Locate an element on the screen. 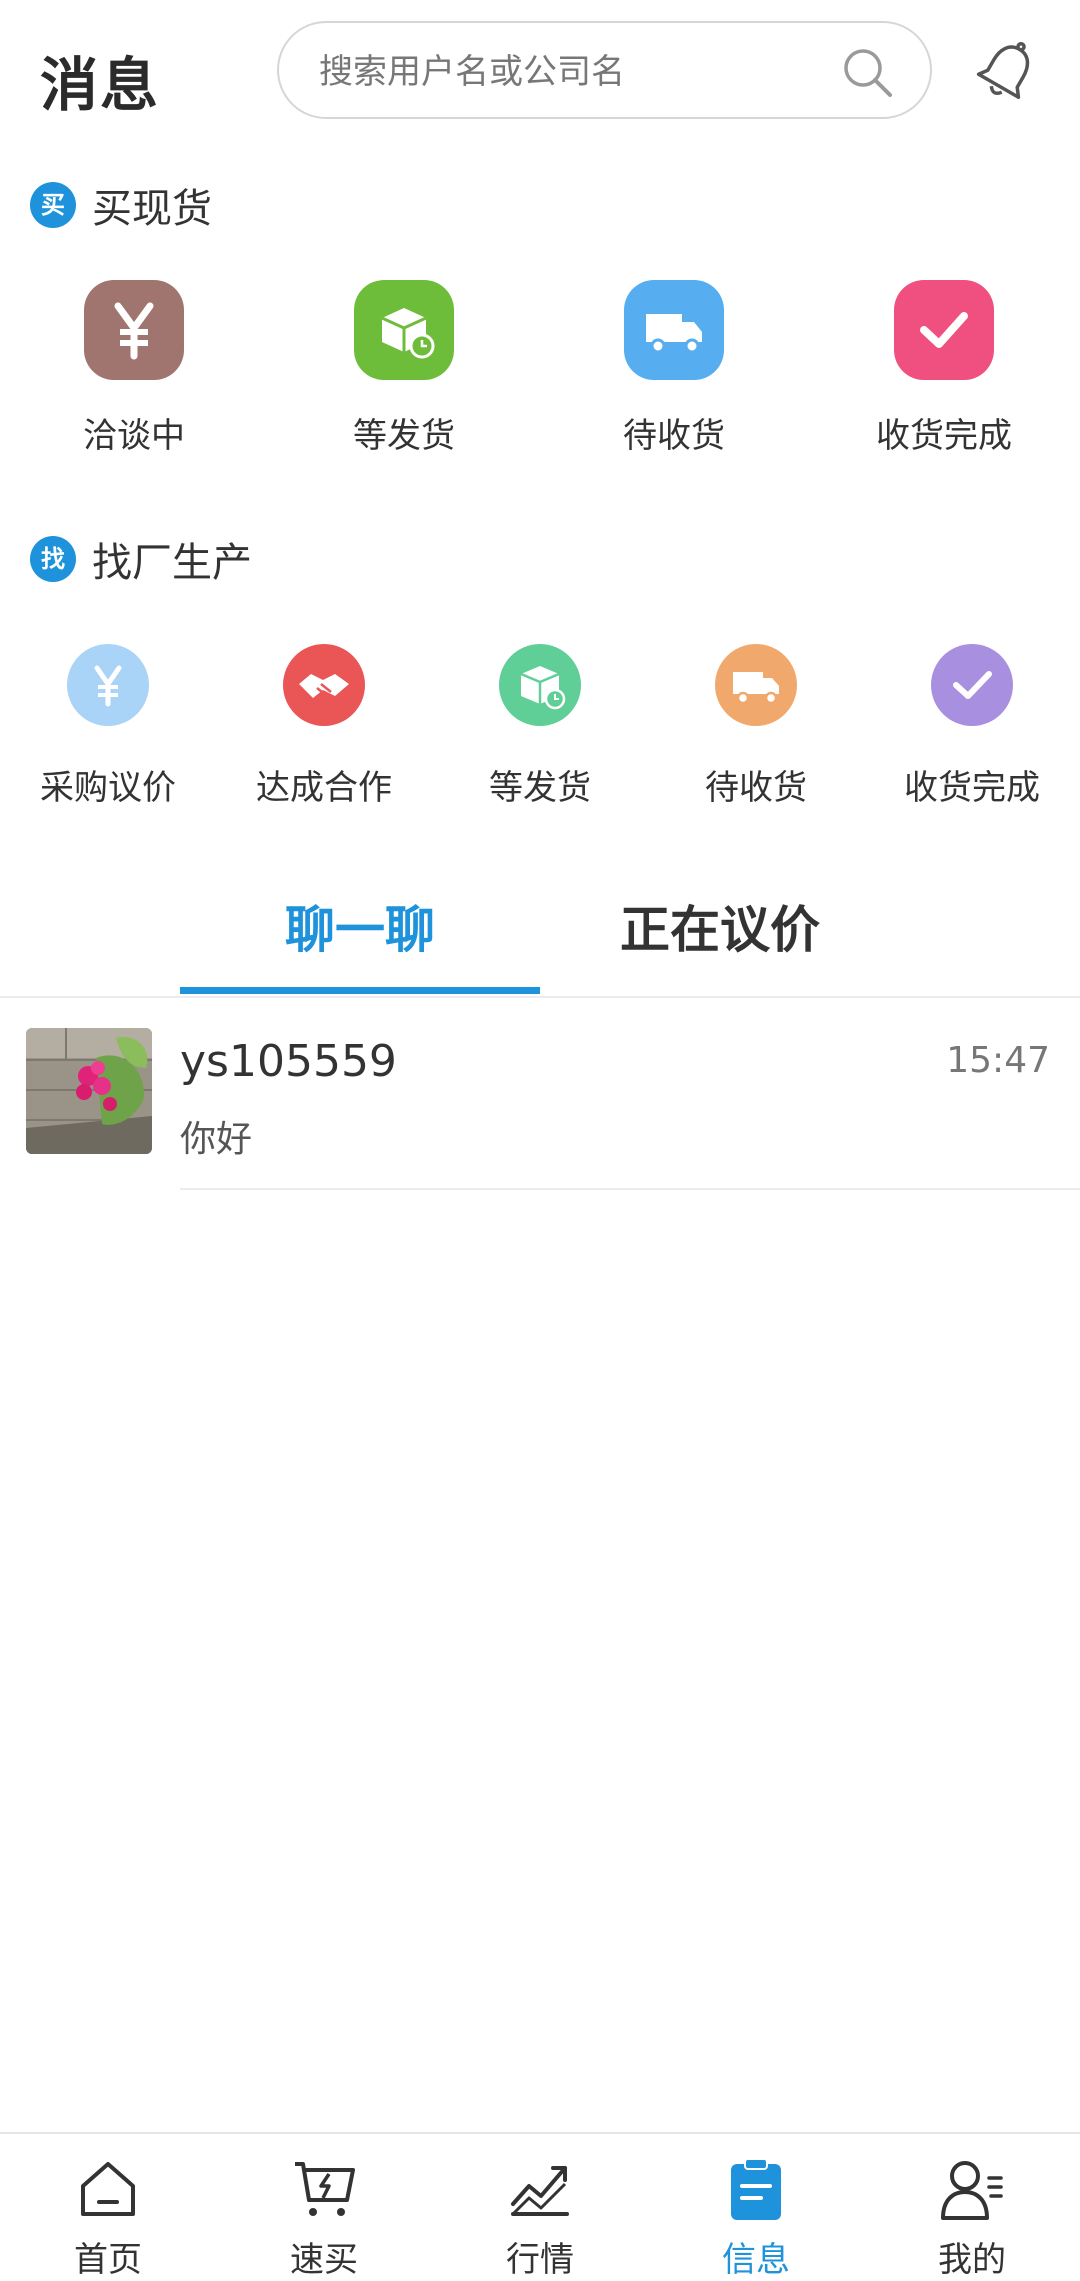 Image resolution: width=1080 pixels, height=2281 pixels. nav-item-market: 行情 is located at coordinates (540, 2207).